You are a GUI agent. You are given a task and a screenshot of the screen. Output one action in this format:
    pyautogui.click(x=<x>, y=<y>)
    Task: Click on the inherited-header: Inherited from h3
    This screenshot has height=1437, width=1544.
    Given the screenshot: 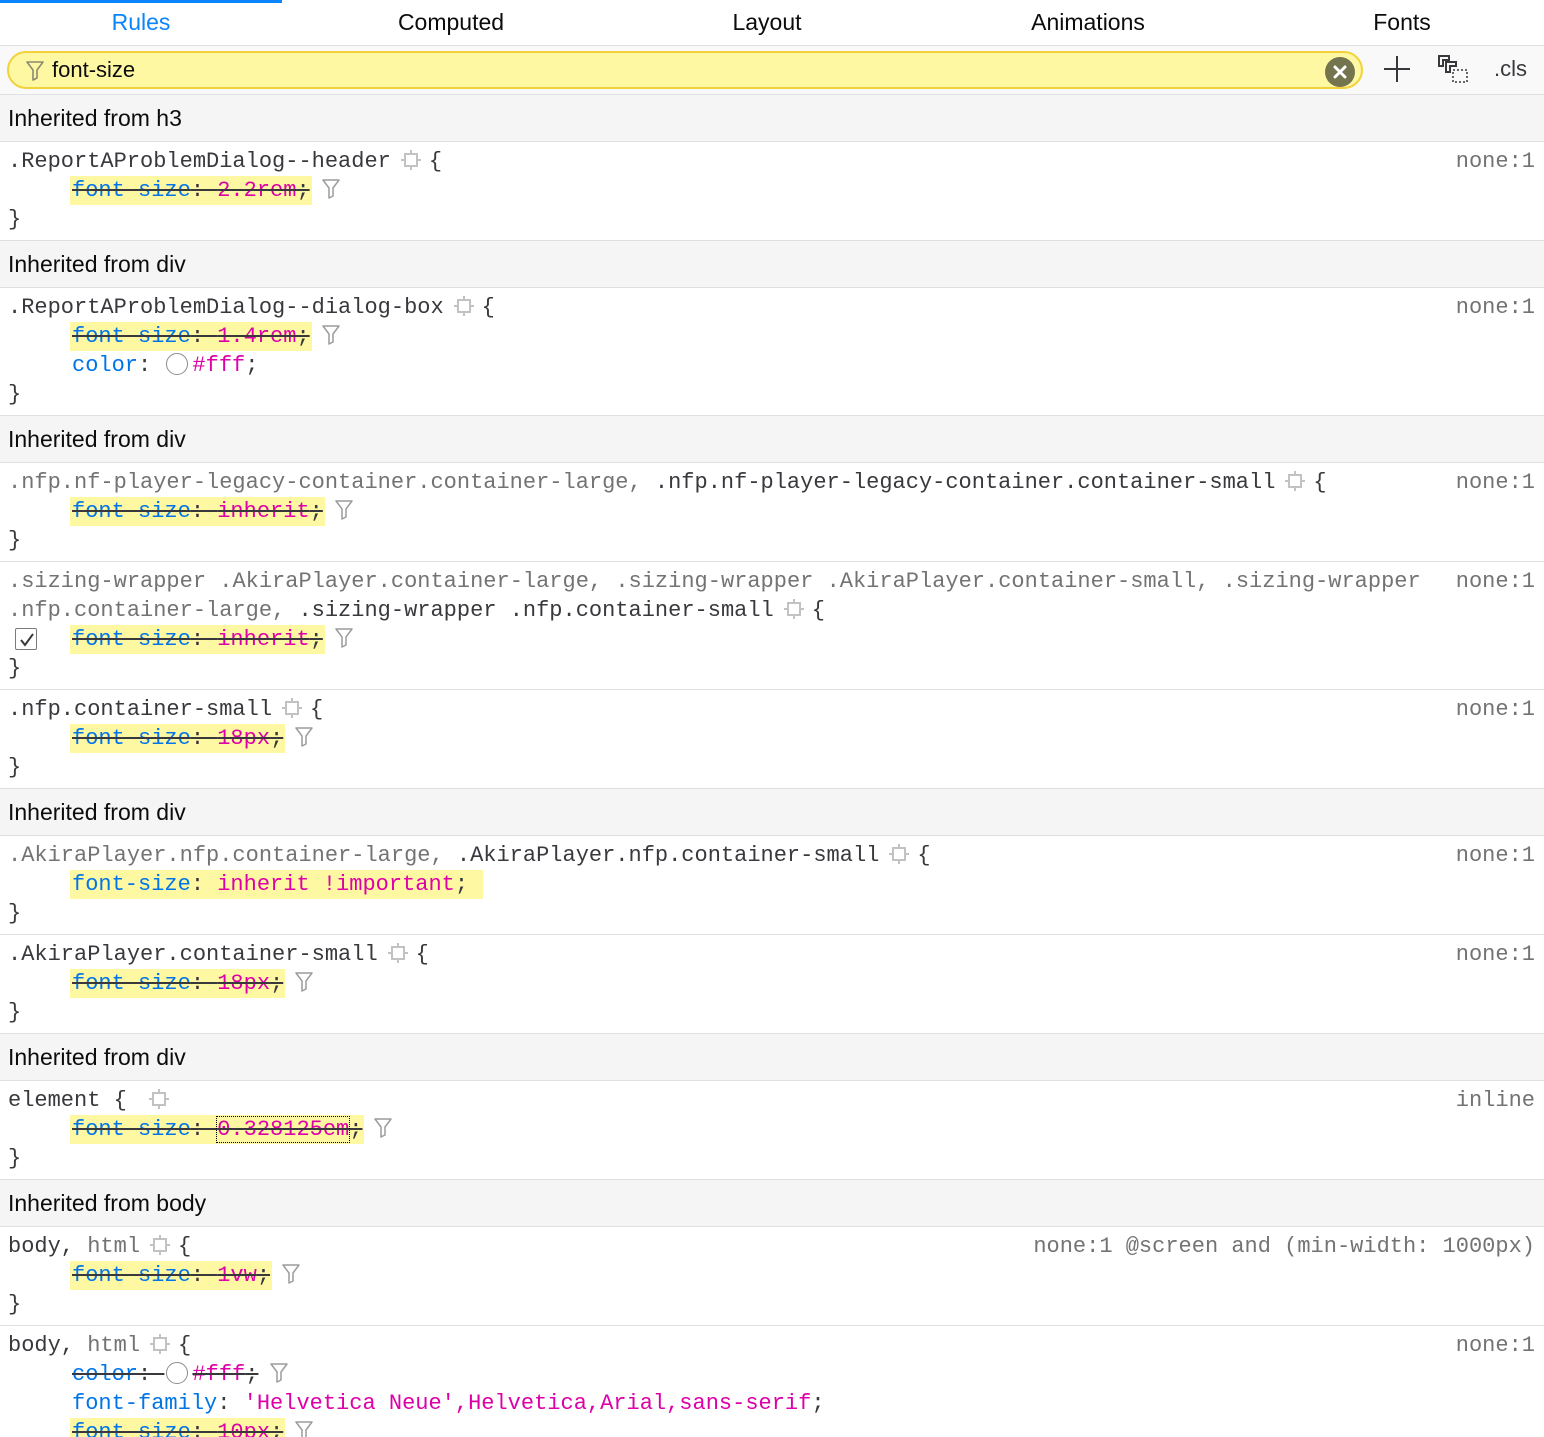 What is the action you would take?
    pyautogui.click(x=772, y=118)
    